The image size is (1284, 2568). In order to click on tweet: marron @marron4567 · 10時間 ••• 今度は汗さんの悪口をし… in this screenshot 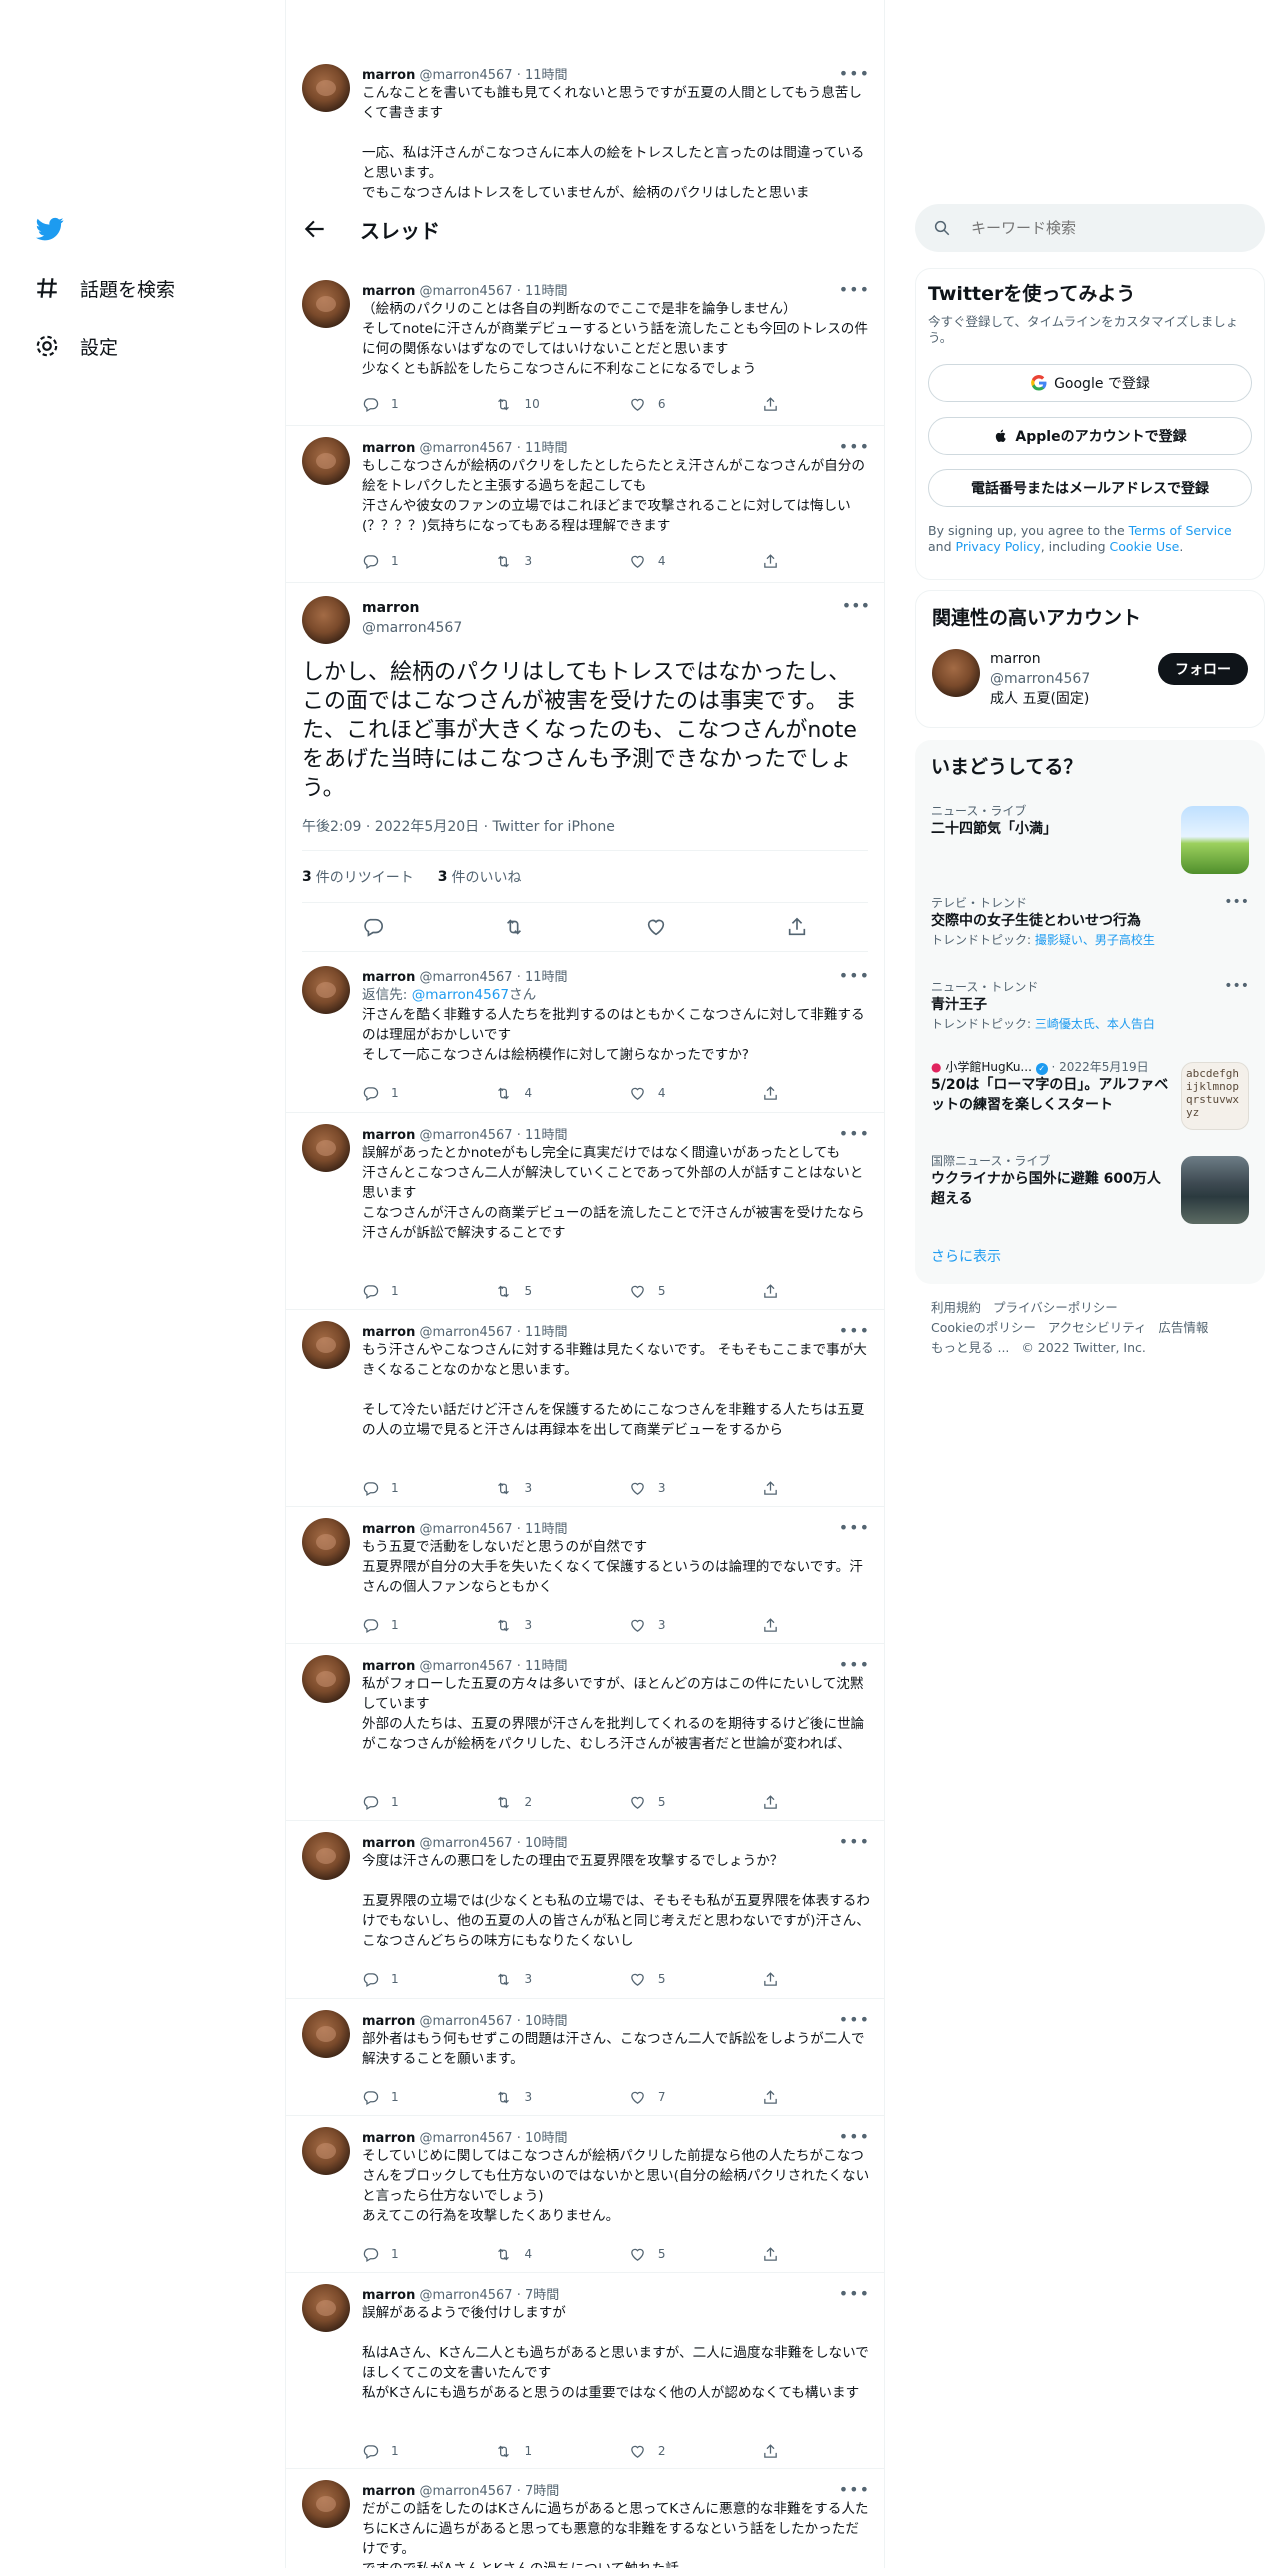, I will do `click(585, 1921)`.